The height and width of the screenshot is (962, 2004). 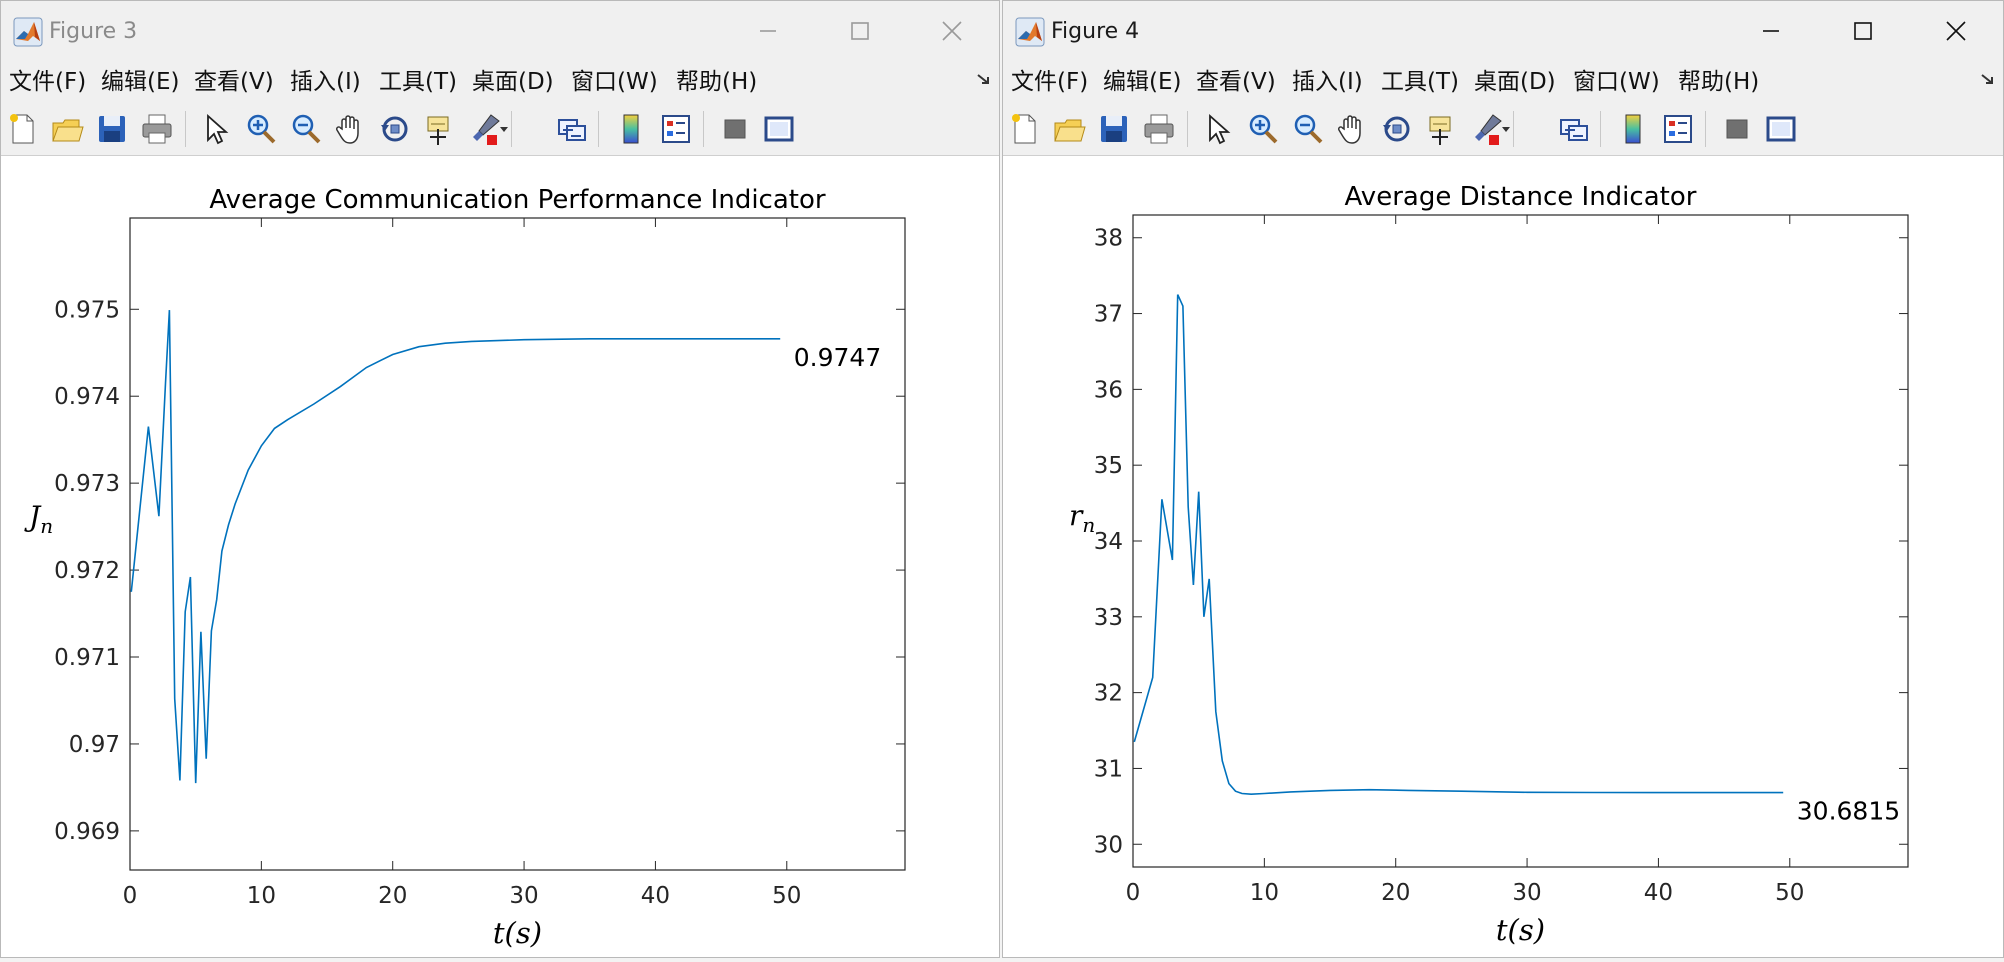 What do you see at coordinates (38, 519) in the screenshot?
I see `y-axis-label: Jn` at bounding box center [38, 519].